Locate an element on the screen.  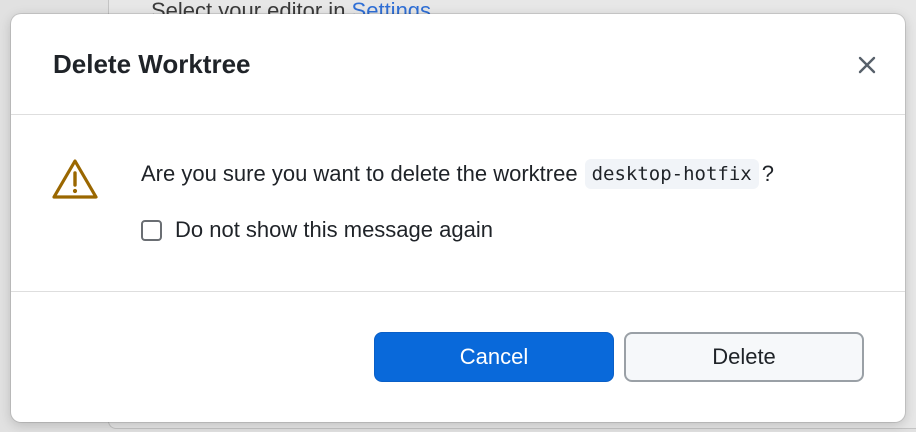
dont-show-again-label: Do not show this message again is located at coordinates (334, 230).